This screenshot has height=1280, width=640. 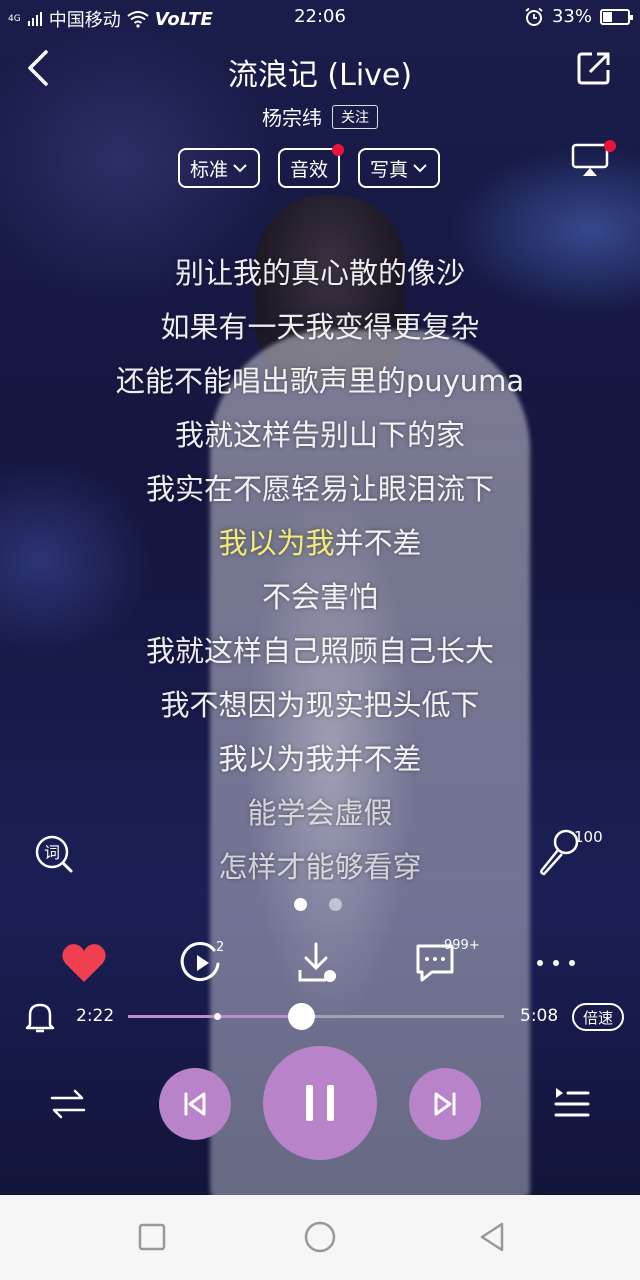 I want to click on current-time: 2:22, so click(x=95, y=1016).